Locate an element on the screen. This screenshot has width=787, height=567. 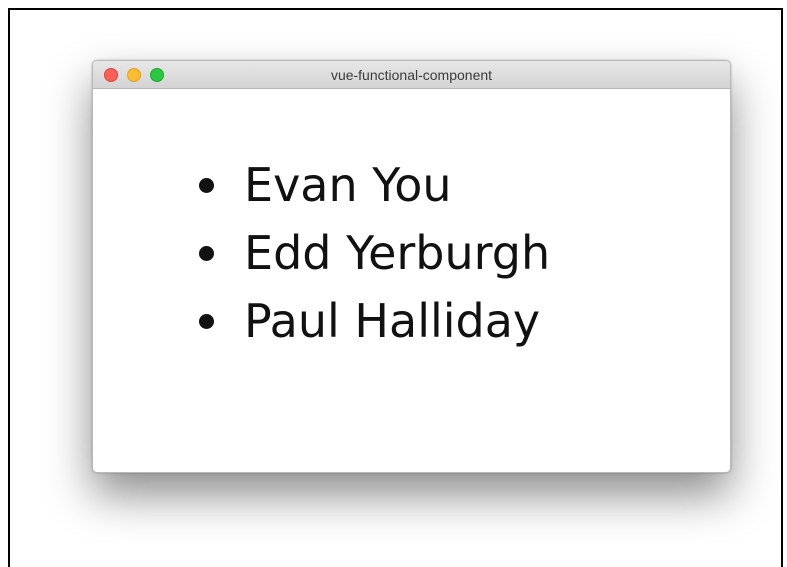
list-item-label: Paul Halliday is located at coordinates (392, 321).